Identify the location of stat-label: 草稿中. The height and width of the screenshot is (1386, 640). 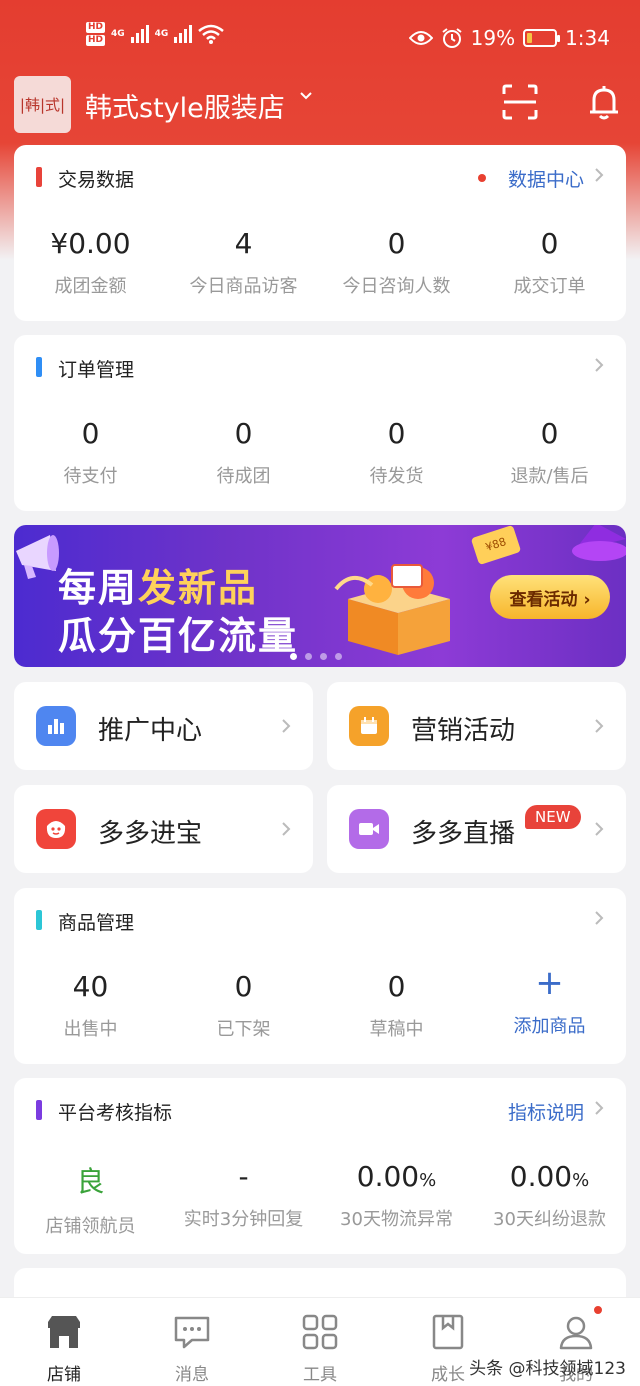
(396, 1029).